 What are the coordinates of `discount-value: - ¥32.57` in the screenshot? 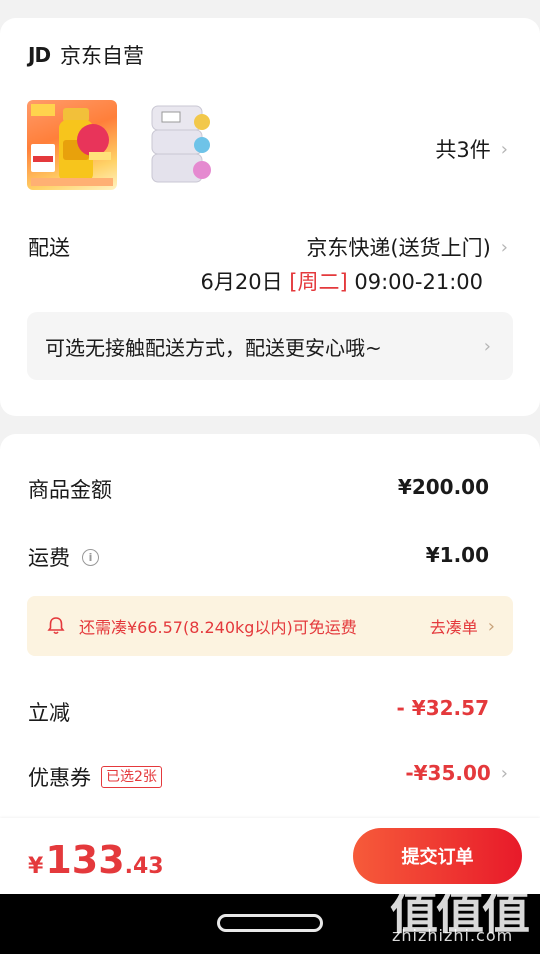 It's located at (442, 708).